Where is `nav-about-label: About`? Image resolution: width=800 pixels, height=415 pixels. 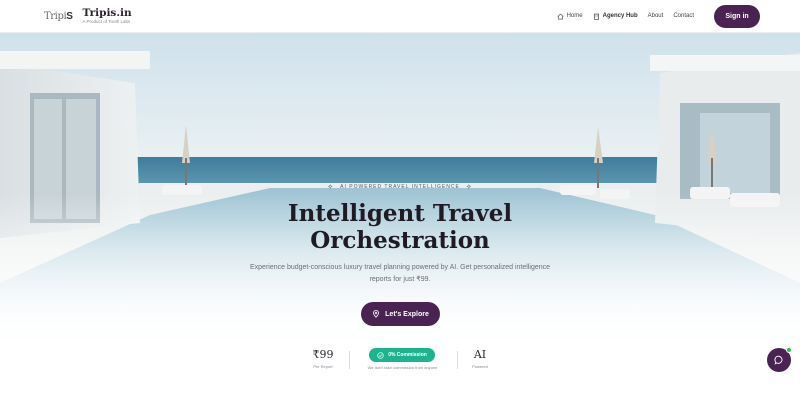
nav-about-label: About is located at coordinates (655, 16).